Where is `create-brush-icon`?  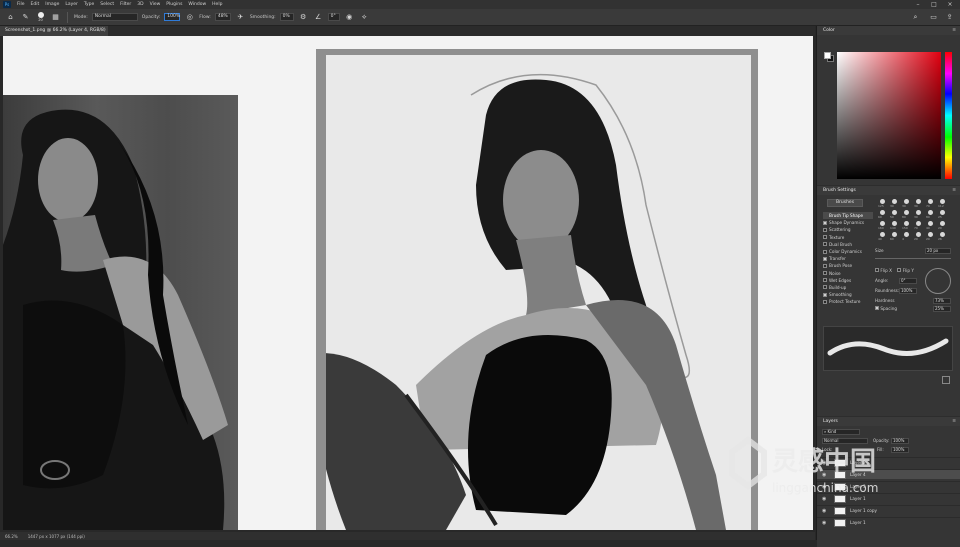 create-brush-icon is located at coordinates (946, 380).